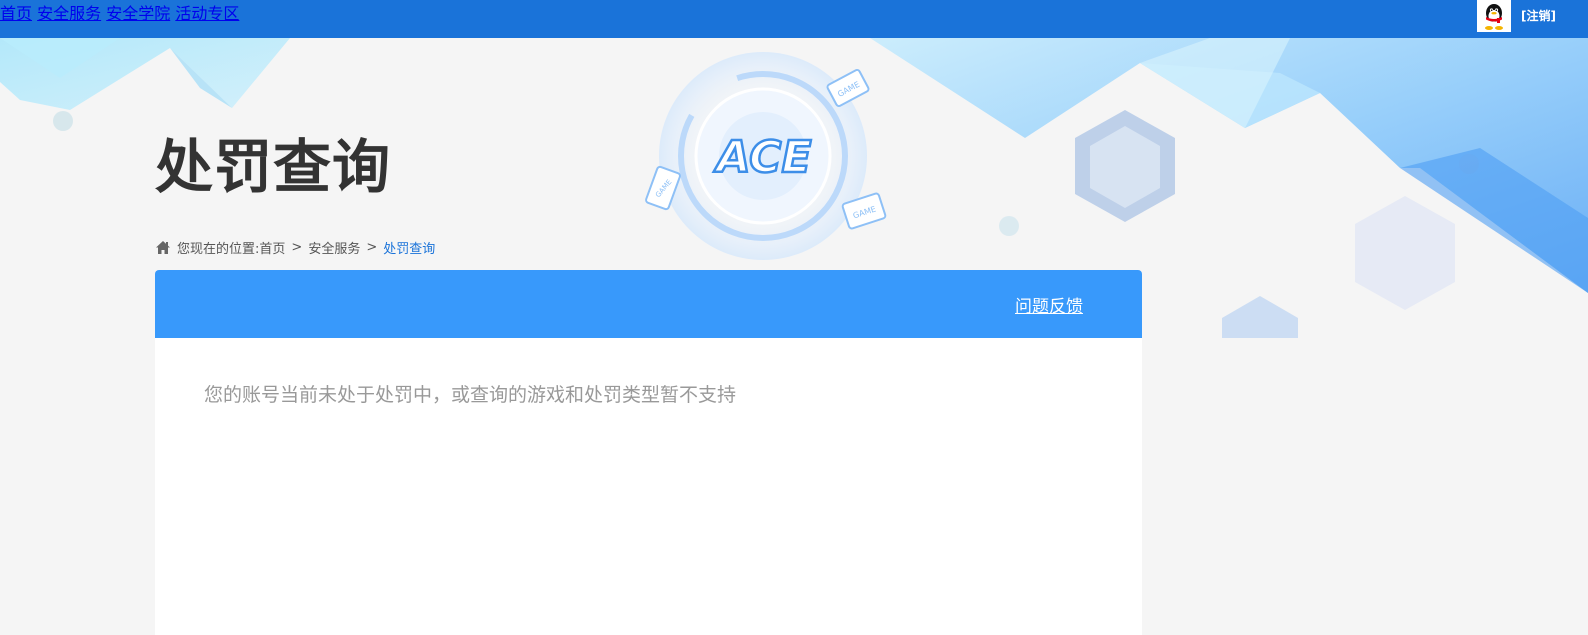 The height and width of the screenshot is (635, 1588). Describe the element at coordinates (470, 395) in the screenshot. I see `status-message: 您的账号当前未处于处罚中，或查询的游戏和处罚类型暂不支持` at that location.